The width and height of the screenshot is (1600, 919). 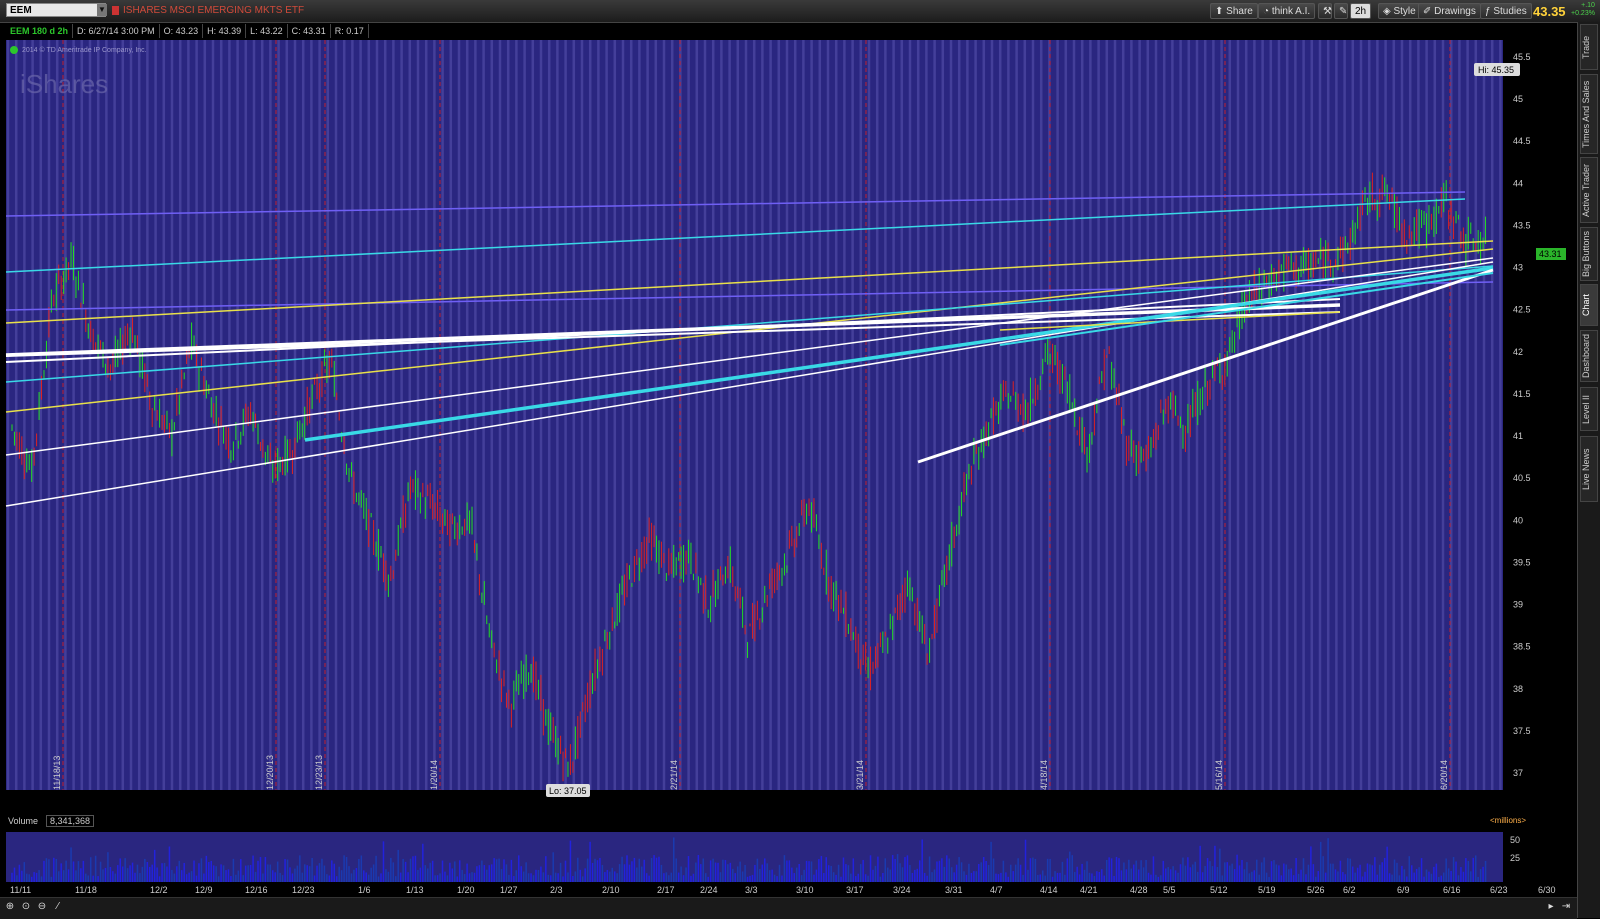 I want to click on x-tick-label: 12/23, so click(x=303, y=890).